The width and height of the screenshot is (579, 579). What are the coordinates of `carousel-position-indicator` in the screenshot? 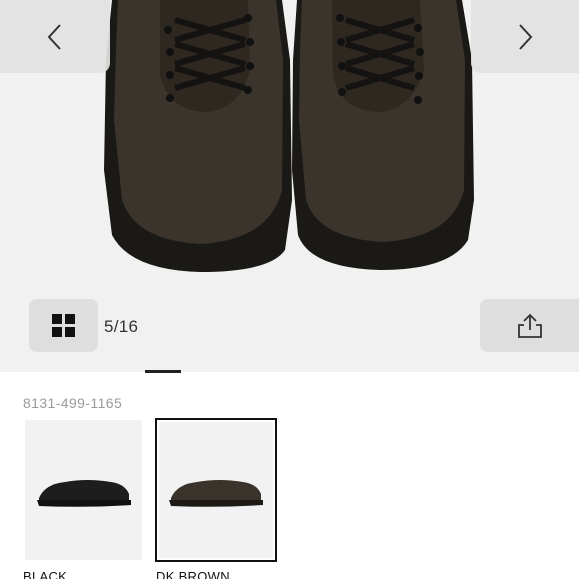 It's located at (163, 371).